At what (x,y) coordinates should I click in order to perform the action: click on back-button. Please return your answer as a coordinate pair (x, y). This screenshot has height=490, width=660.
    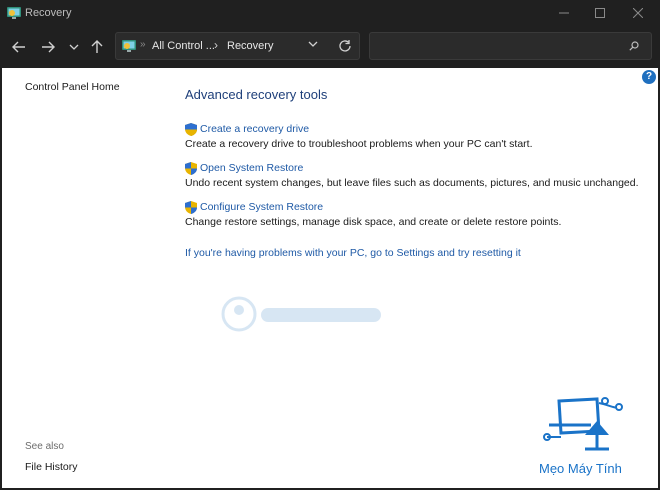
    Looking at the image, I should click on (19, 47).